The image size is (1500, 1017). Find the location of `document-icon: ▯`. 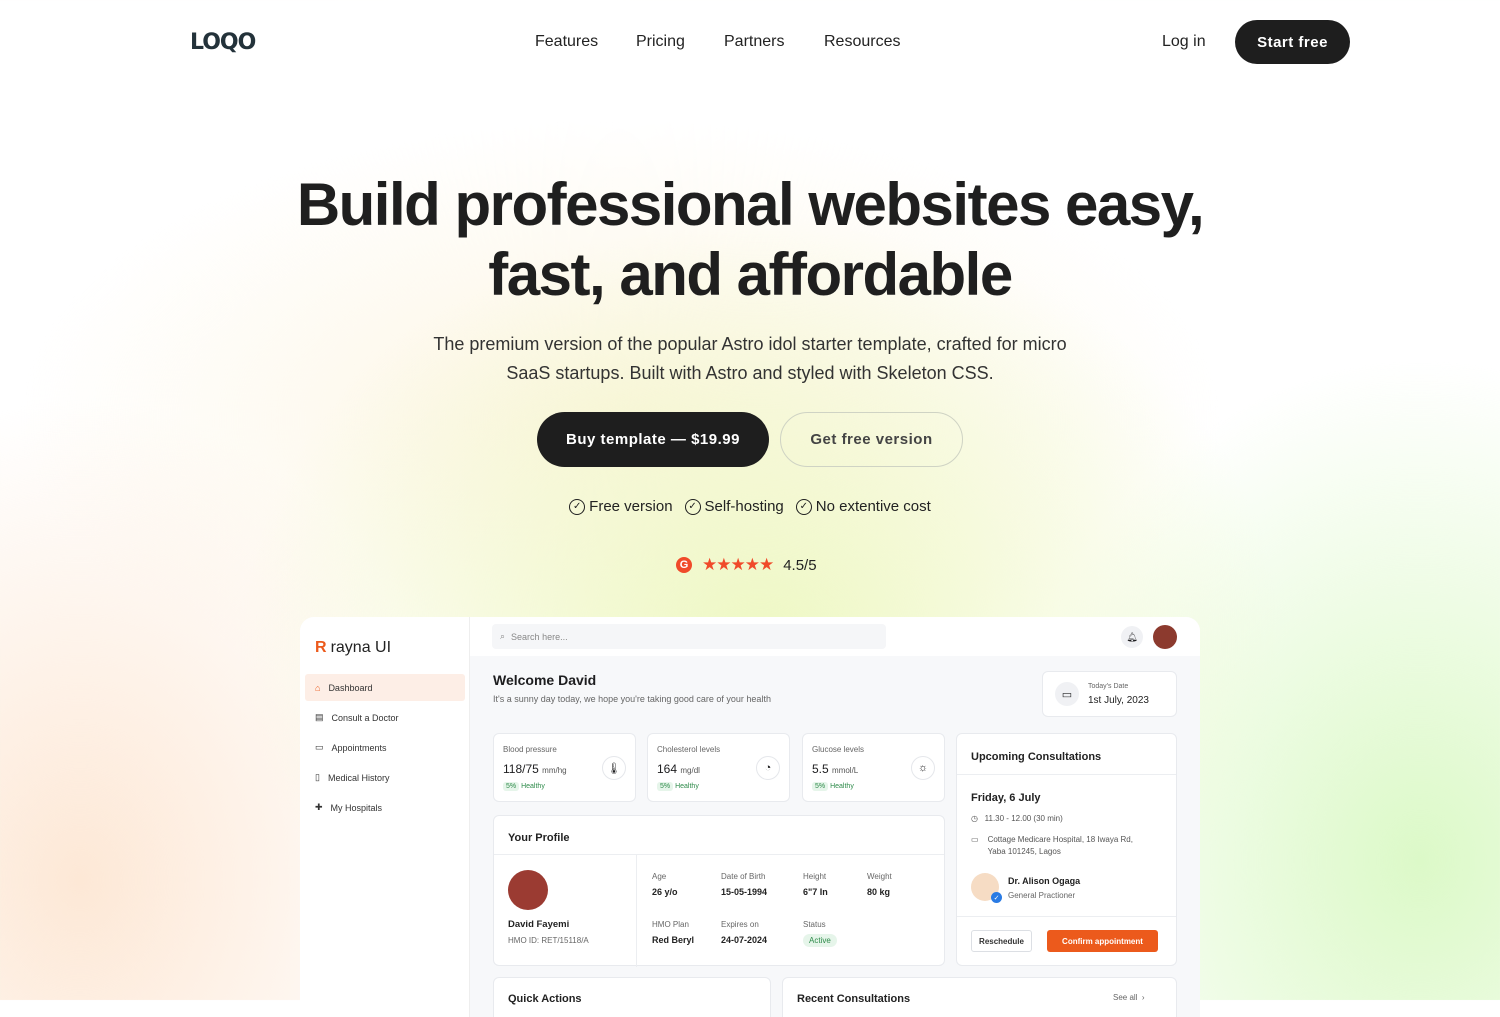

document-icon: ▯ is located at coordinates (317, 777).